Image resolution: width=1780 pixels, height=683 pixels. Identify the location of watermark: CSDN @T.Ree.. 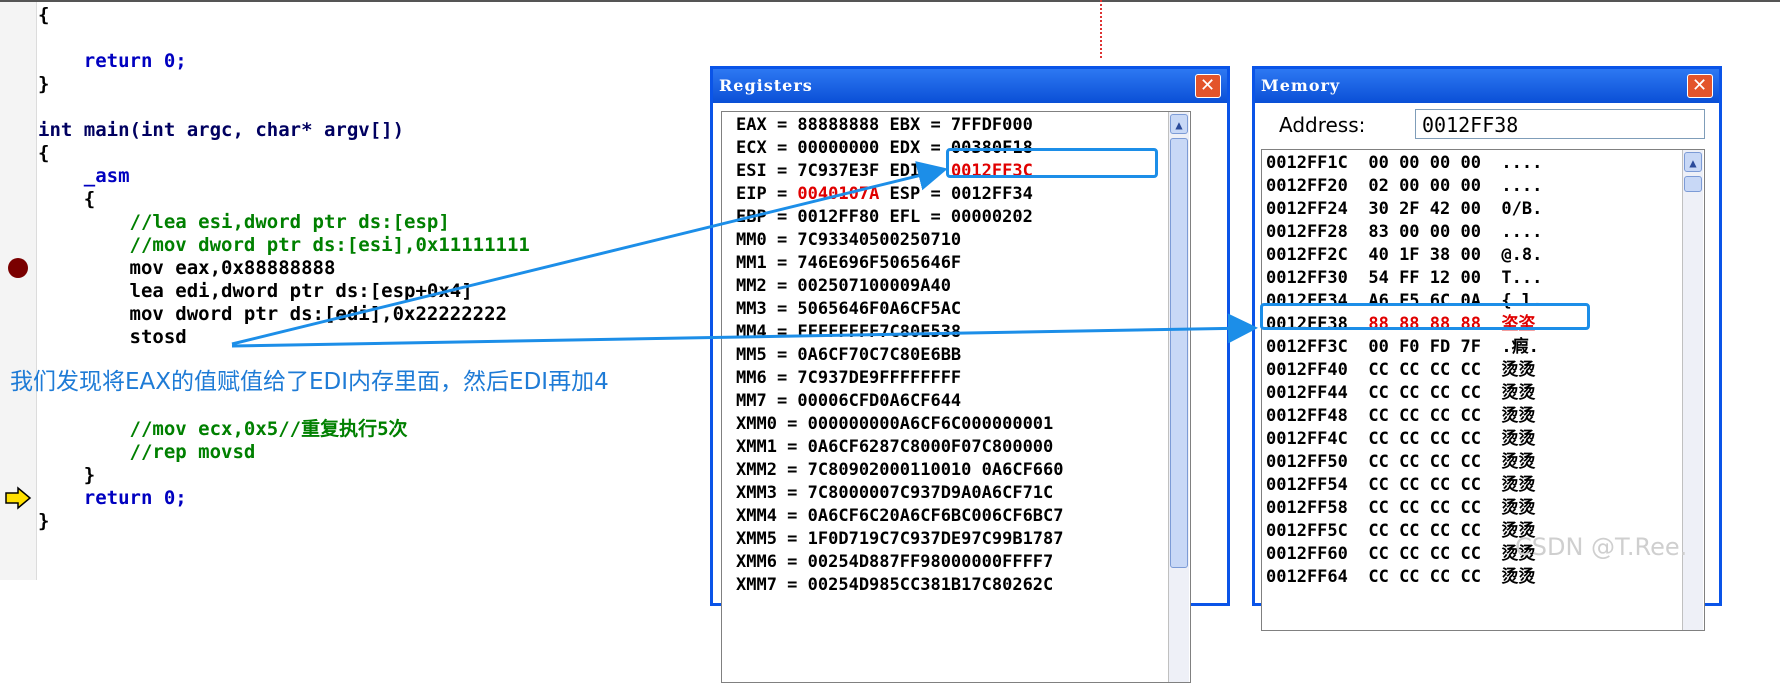
(1601, 547).